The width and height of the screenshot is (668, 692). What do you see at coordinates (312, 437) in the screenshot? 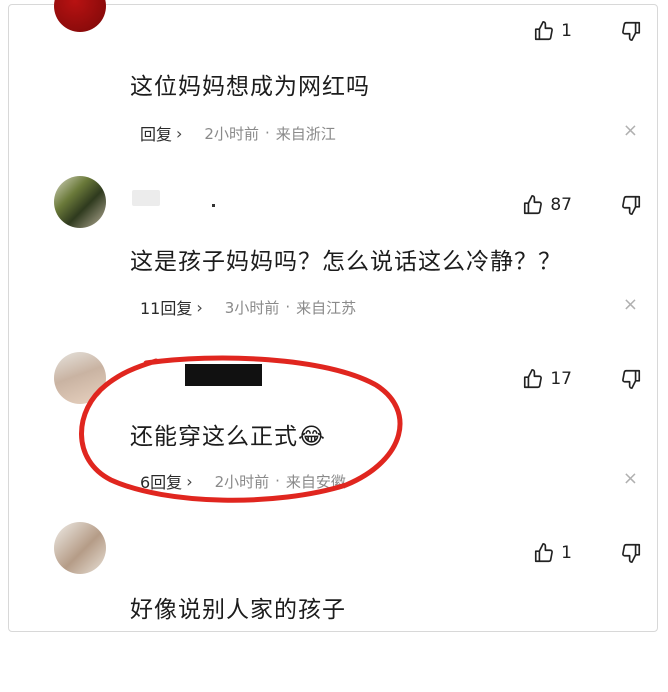
I see `laughing-crying-emoji-icon: 😂` at bounding box center [312, 437].